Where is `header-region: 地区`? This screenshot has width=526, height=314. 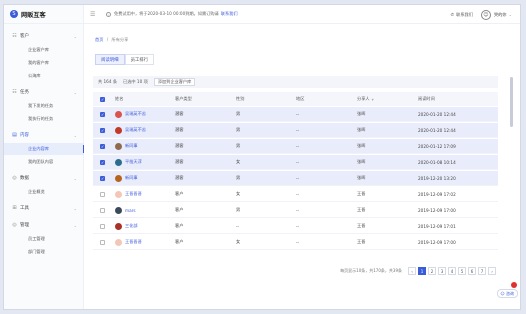 header-region: 地区 is located at coordinates (300, 98).